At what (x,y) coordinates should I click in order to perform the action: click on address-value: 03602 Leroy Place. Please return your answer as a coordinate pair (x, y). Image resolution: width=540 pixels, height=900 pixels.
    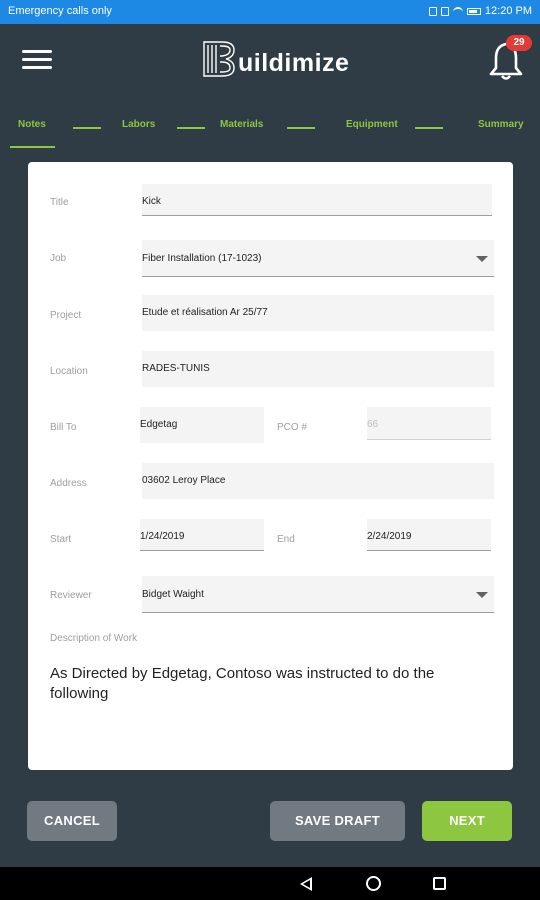
    Looking at the image, I should click on (184, 480).